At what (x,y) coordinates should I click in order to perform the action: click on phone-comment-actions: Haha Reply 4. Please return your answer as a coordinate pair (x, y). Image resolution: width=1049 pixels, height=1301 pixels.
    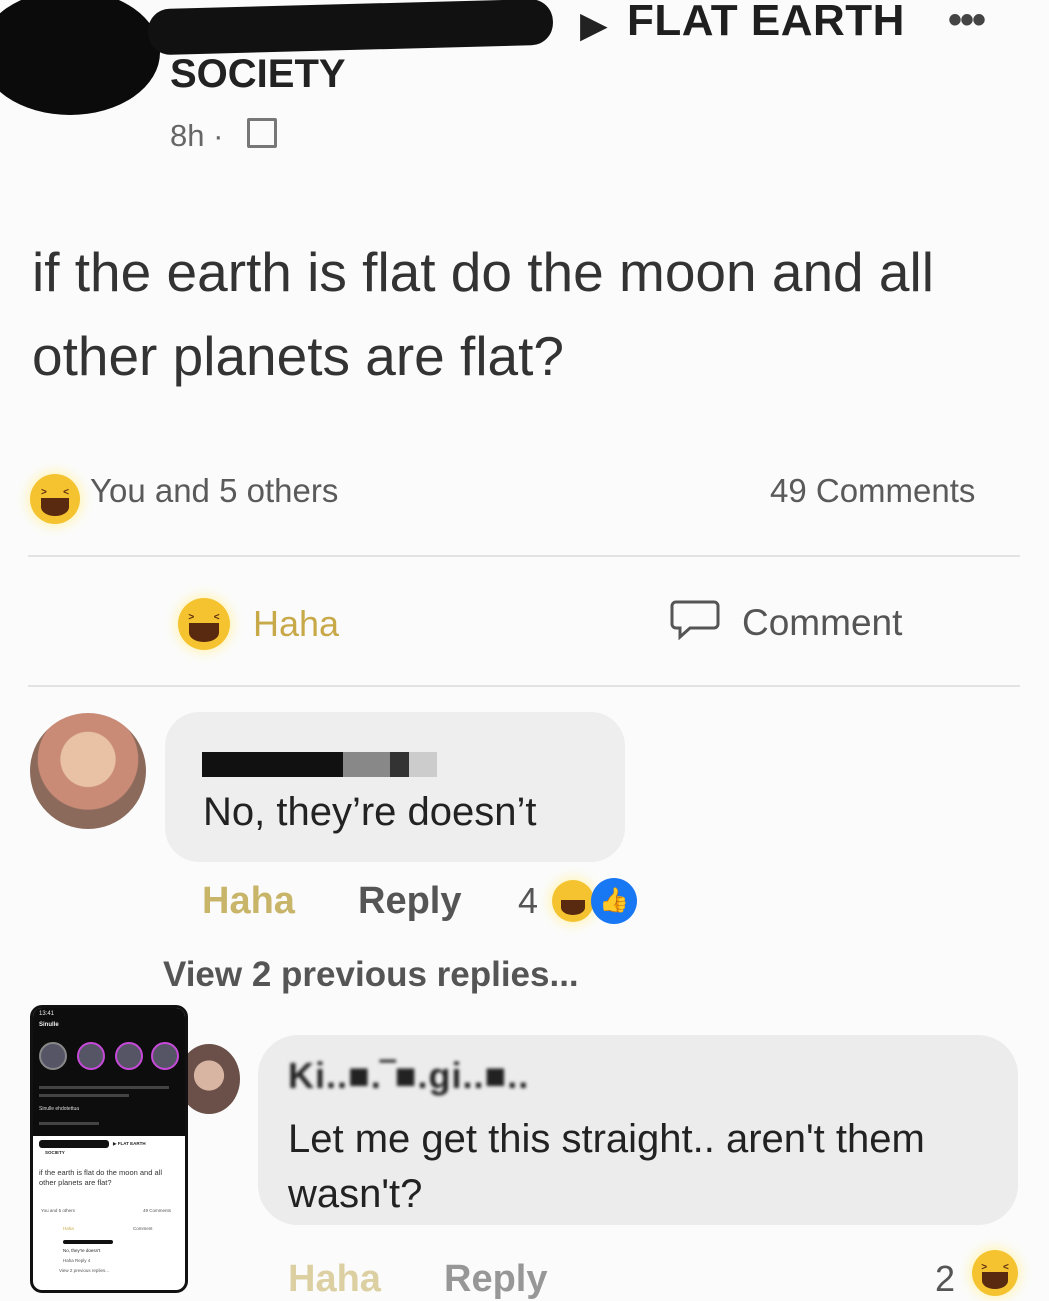
    Looking at the image, I should click on (77, 1260).